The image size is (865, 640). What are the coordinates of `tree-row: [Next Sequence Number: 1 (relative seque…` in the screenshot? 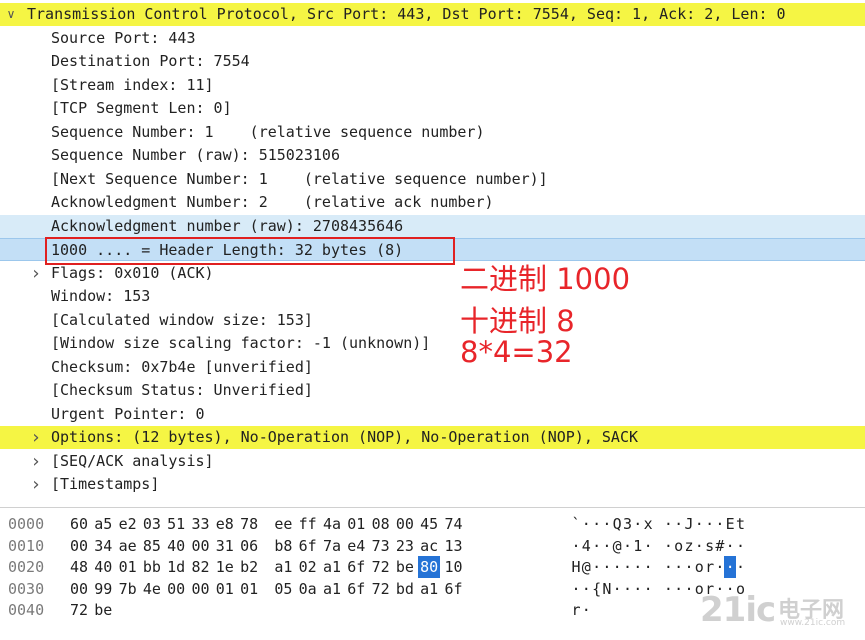 It's located at (432, 179).